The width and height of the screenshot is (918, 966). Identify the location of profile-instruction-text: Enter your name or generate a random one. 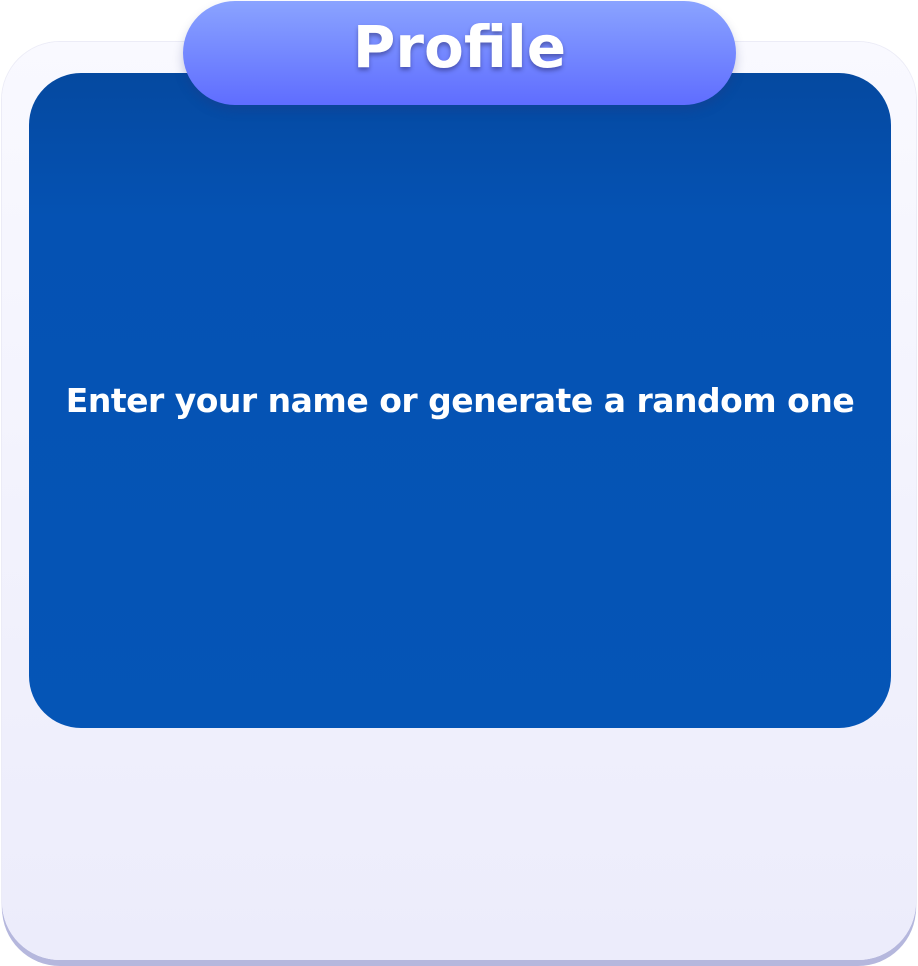
(460, 400).